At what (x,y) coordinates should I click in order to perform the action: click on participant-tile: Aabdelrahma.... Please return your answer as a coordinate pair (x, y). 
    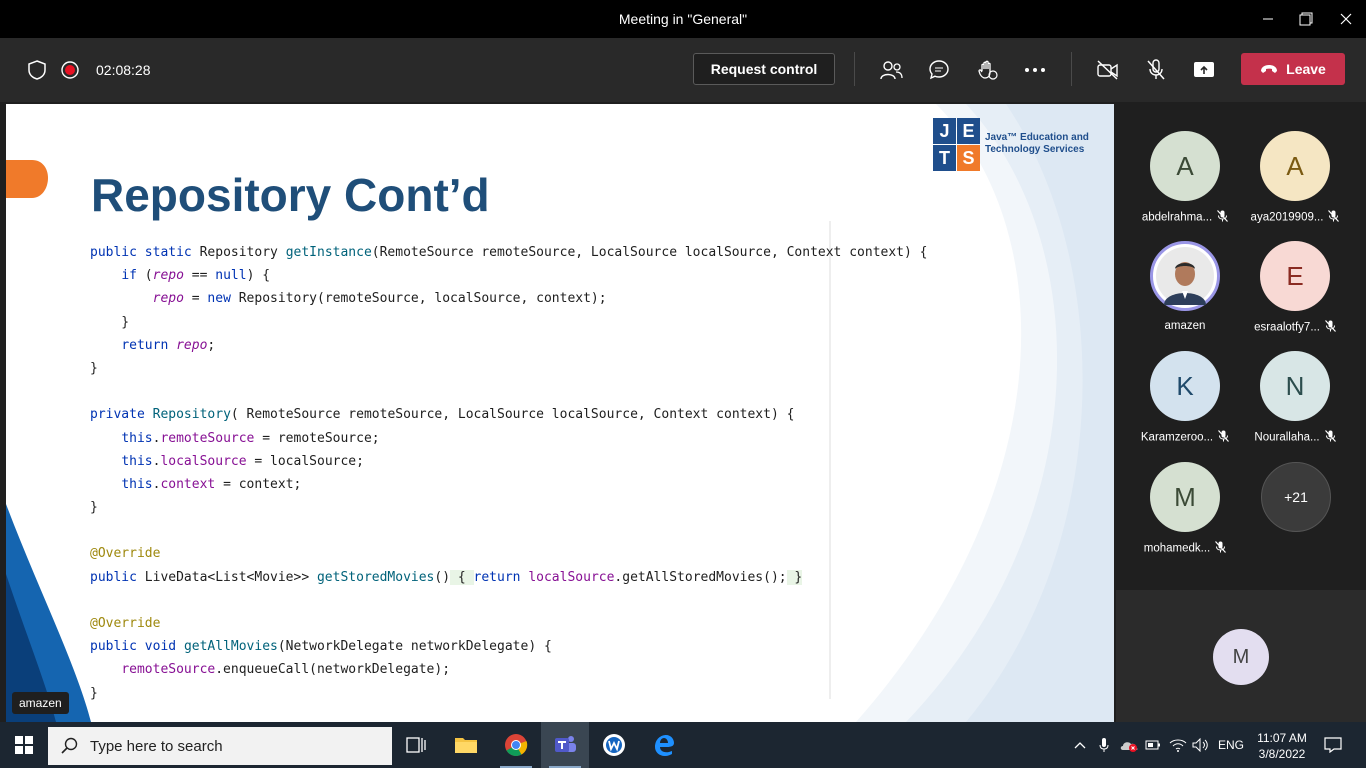
    Looking at the image, I should click on (1185, 185).